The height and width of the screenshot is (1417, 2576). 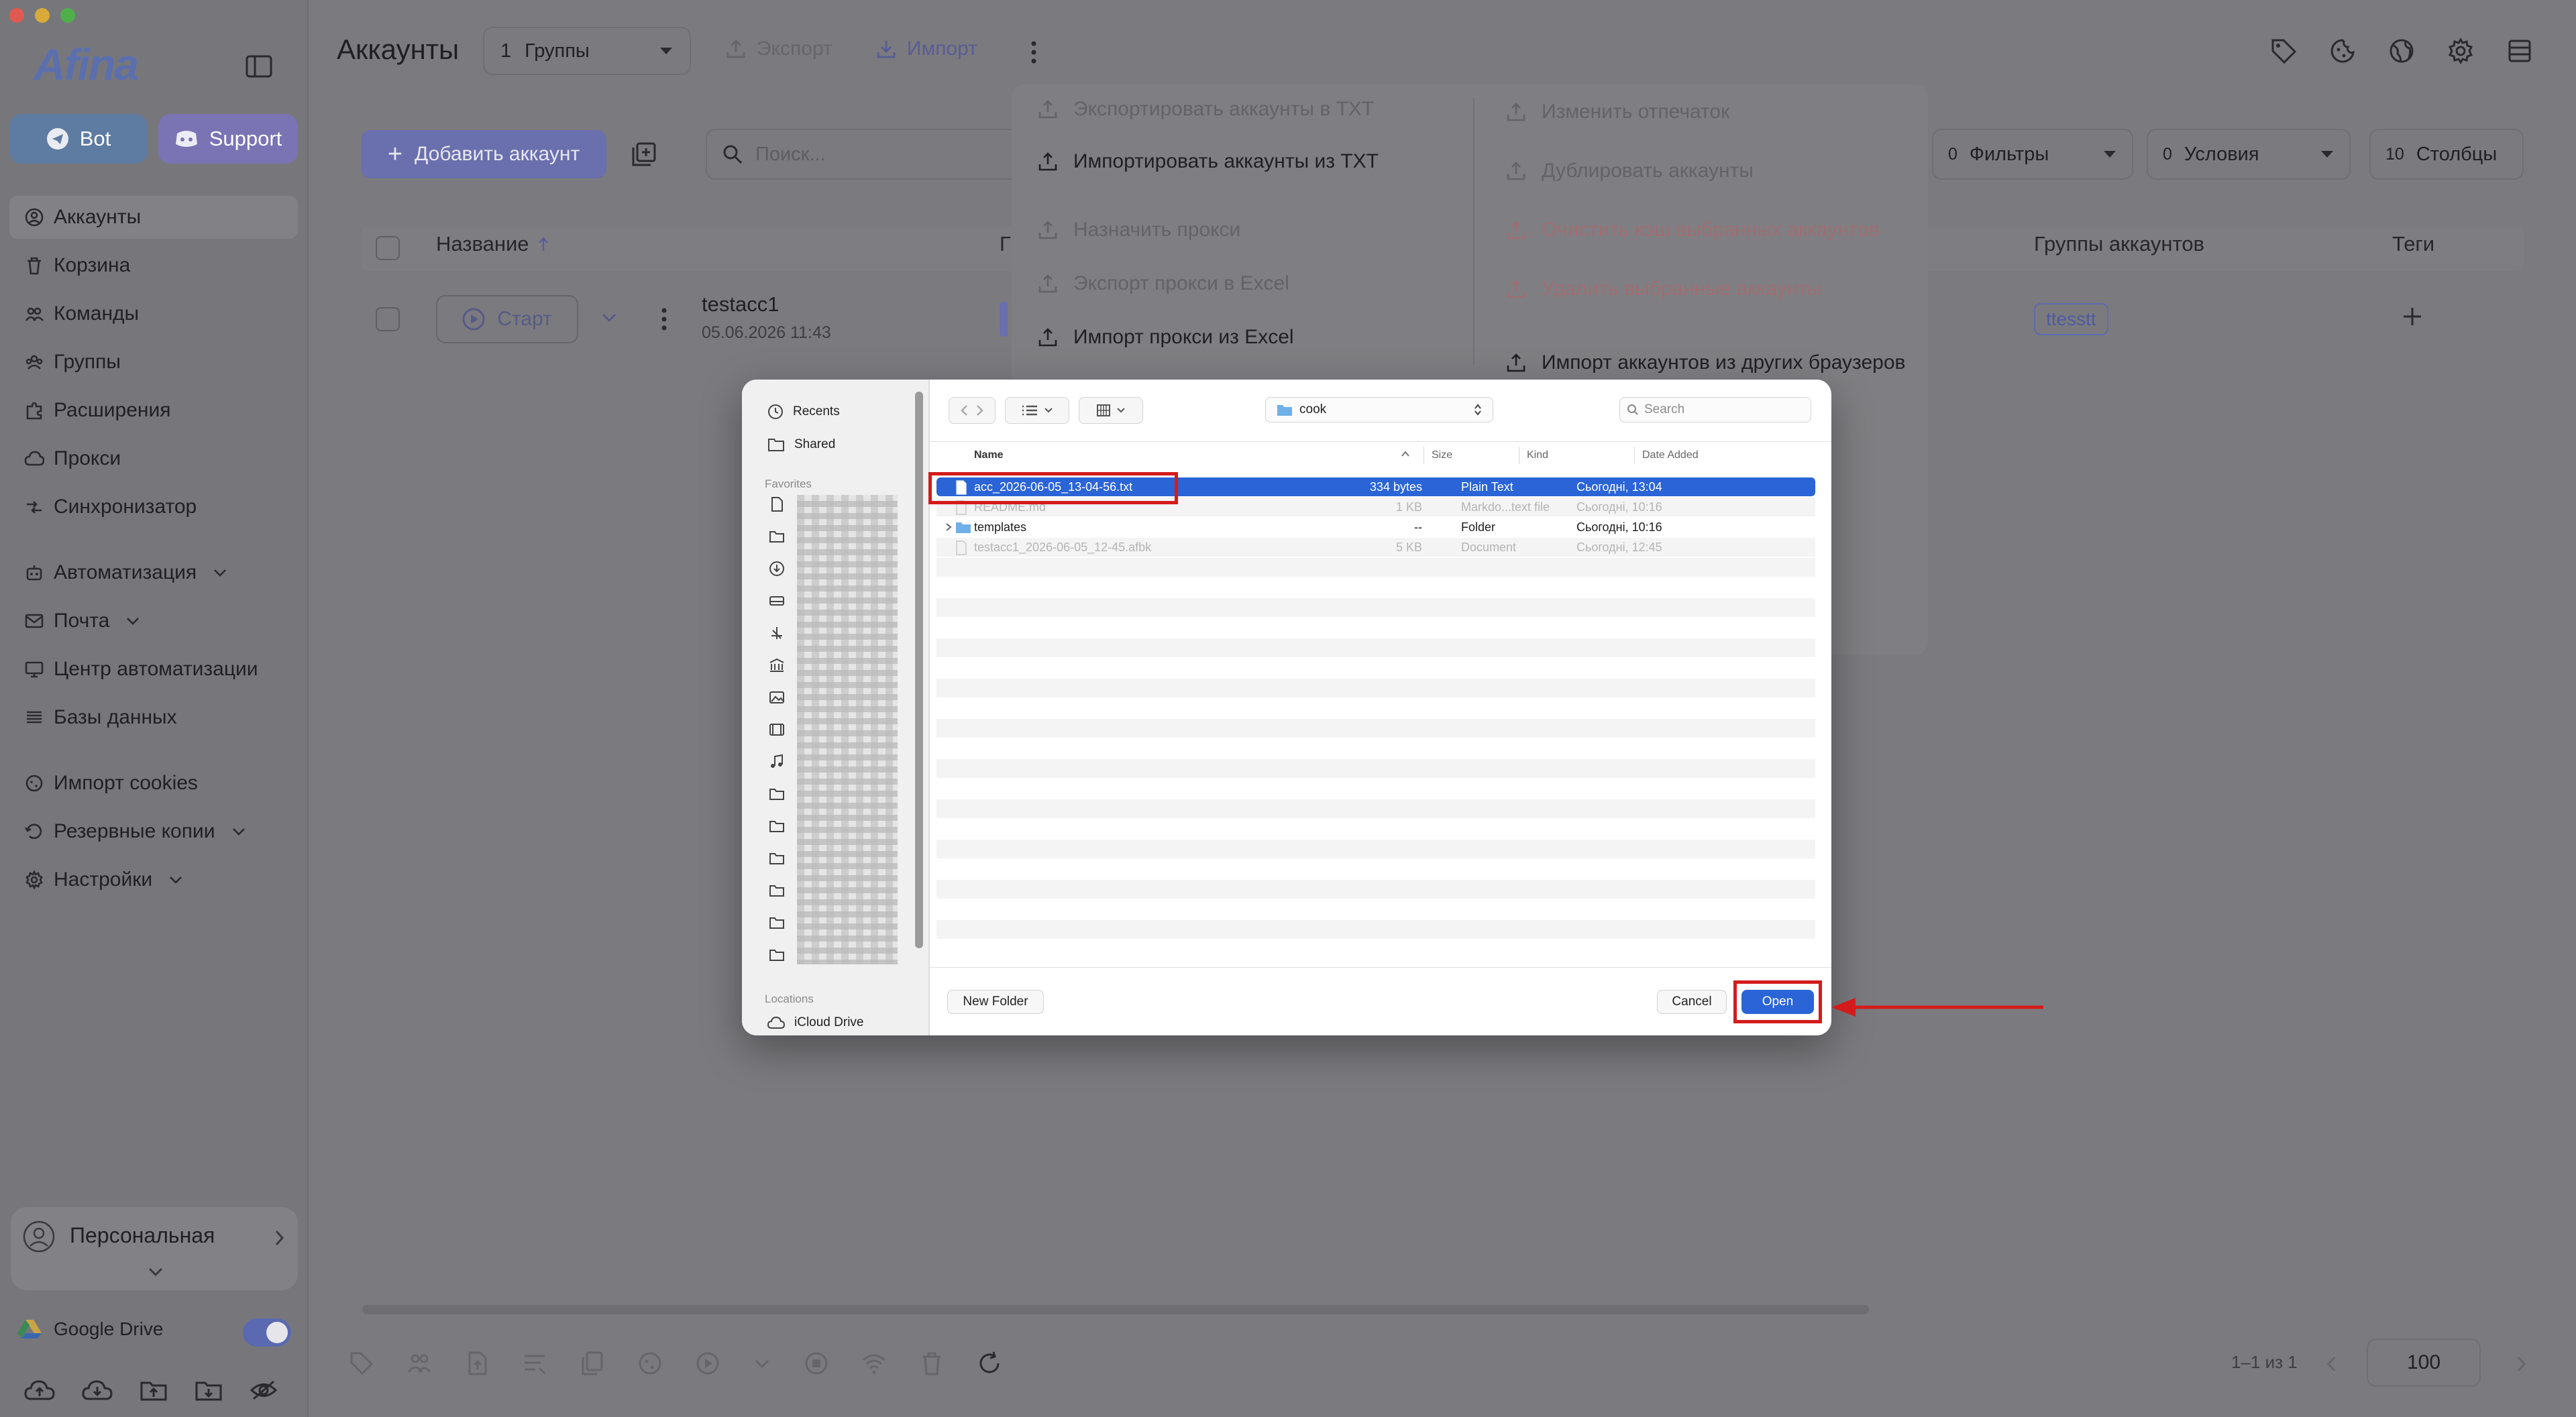 I want to click on menu-item-left-1: Импортировать аккаунты из TXT, so click(x=1208, y=161).